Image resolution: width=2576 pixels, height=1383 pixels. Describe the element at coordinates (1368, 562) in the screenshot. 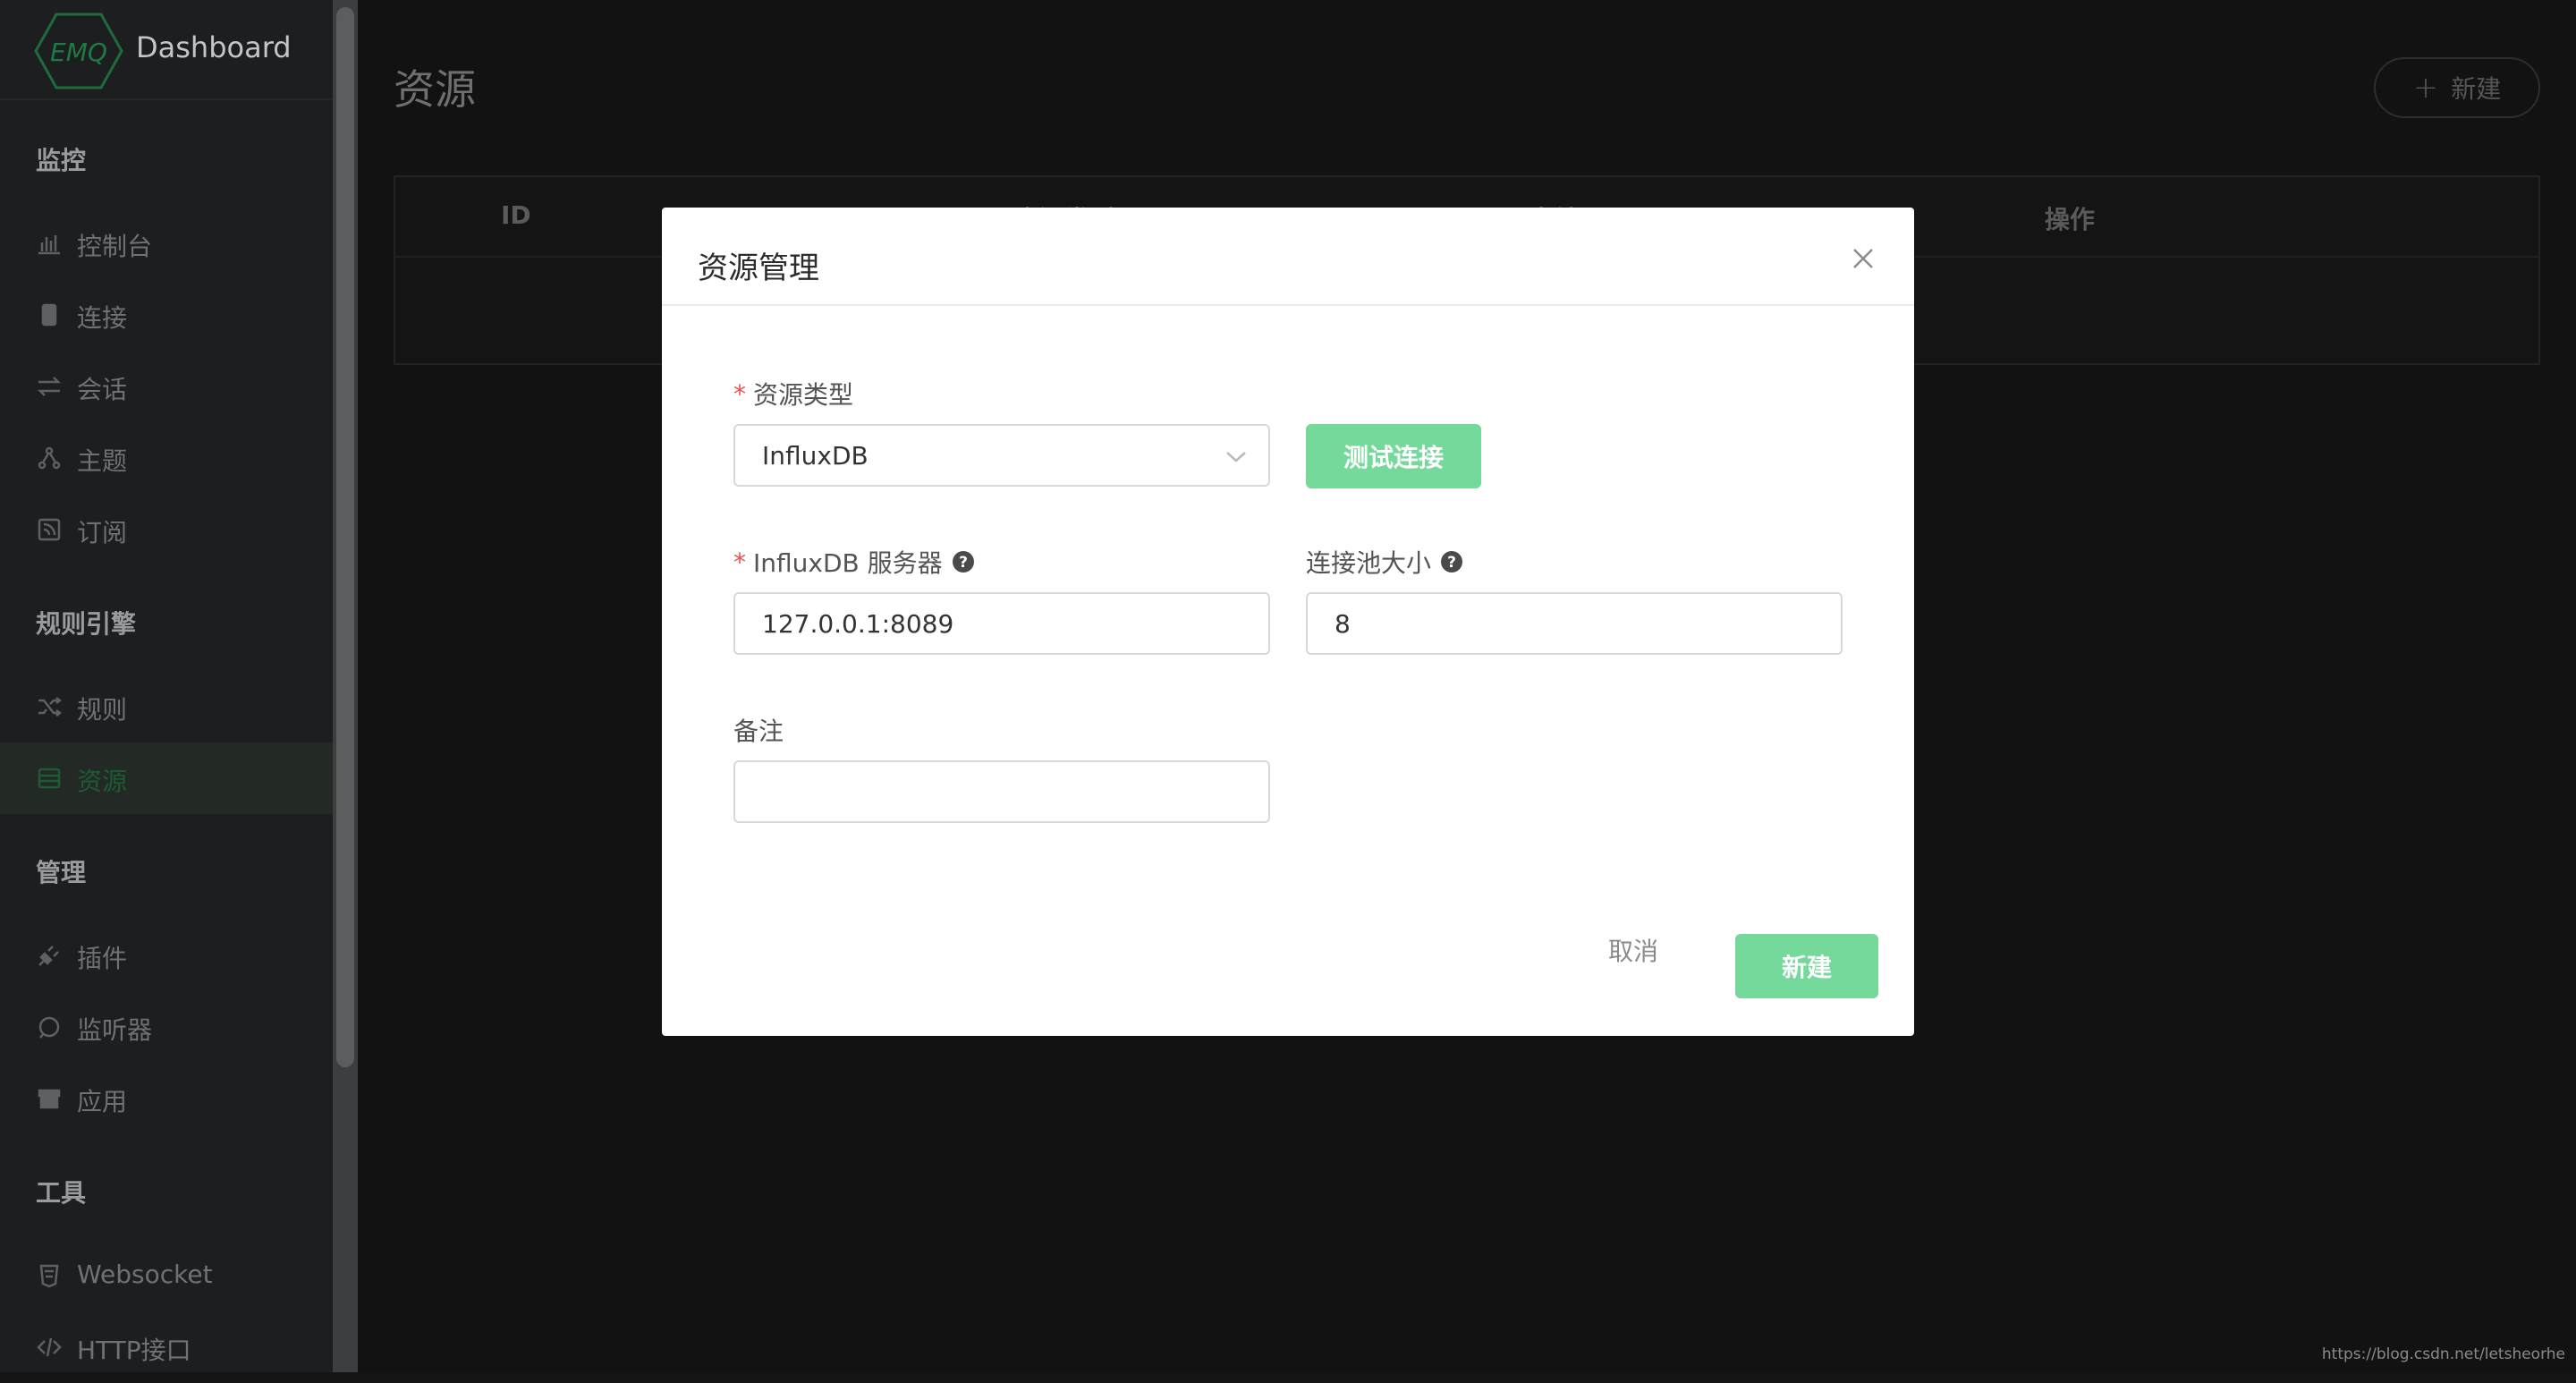

I see `pool-size-label-text: 连接池大小` at that location.